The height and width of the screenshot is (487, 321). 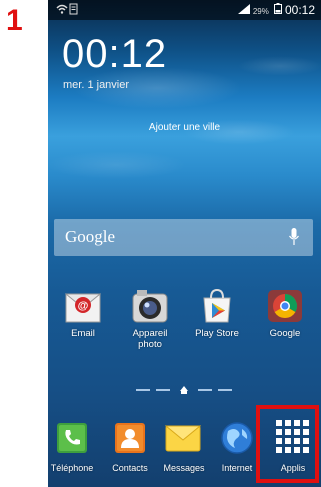 I want to click on apps-highlight-box, so click(x=287, y=444).